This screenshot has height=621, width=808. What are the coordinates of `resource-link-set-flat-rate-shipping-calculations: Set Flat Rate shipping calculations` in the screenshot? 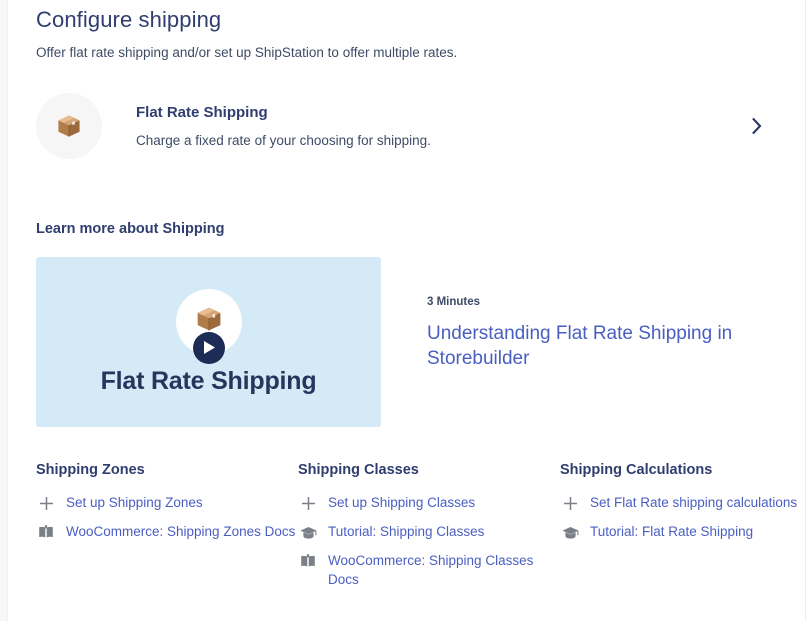 It's located at (684, 503).